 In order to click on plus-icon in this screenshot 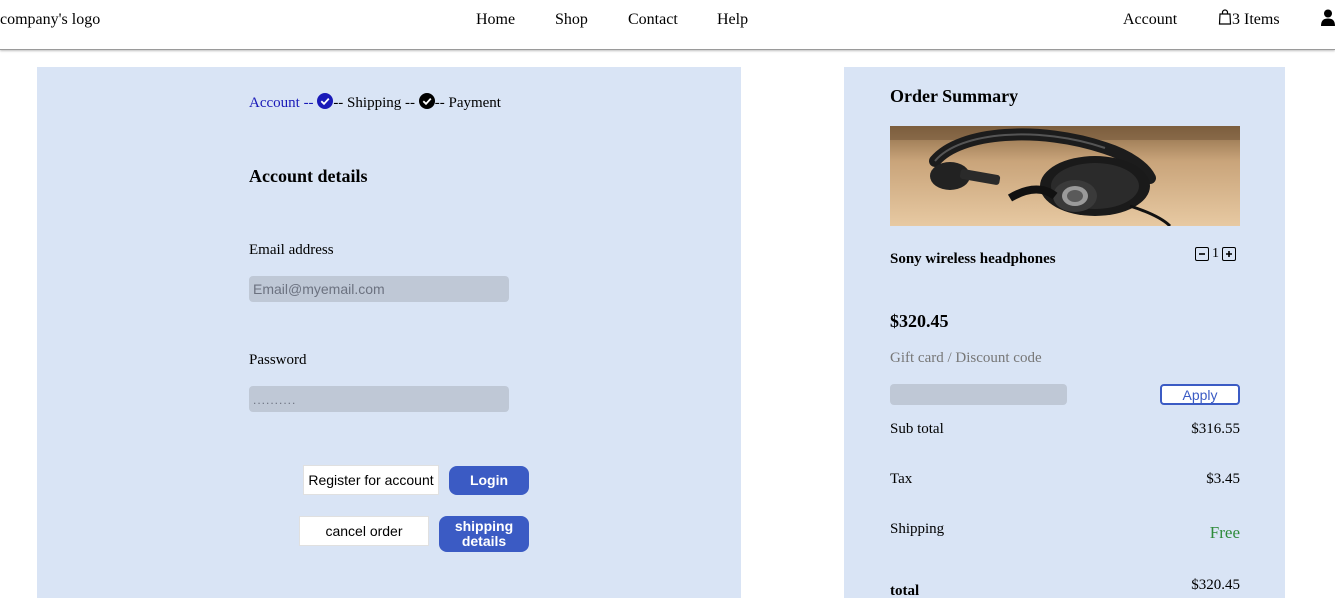, I will do `click(1229, 254)`.